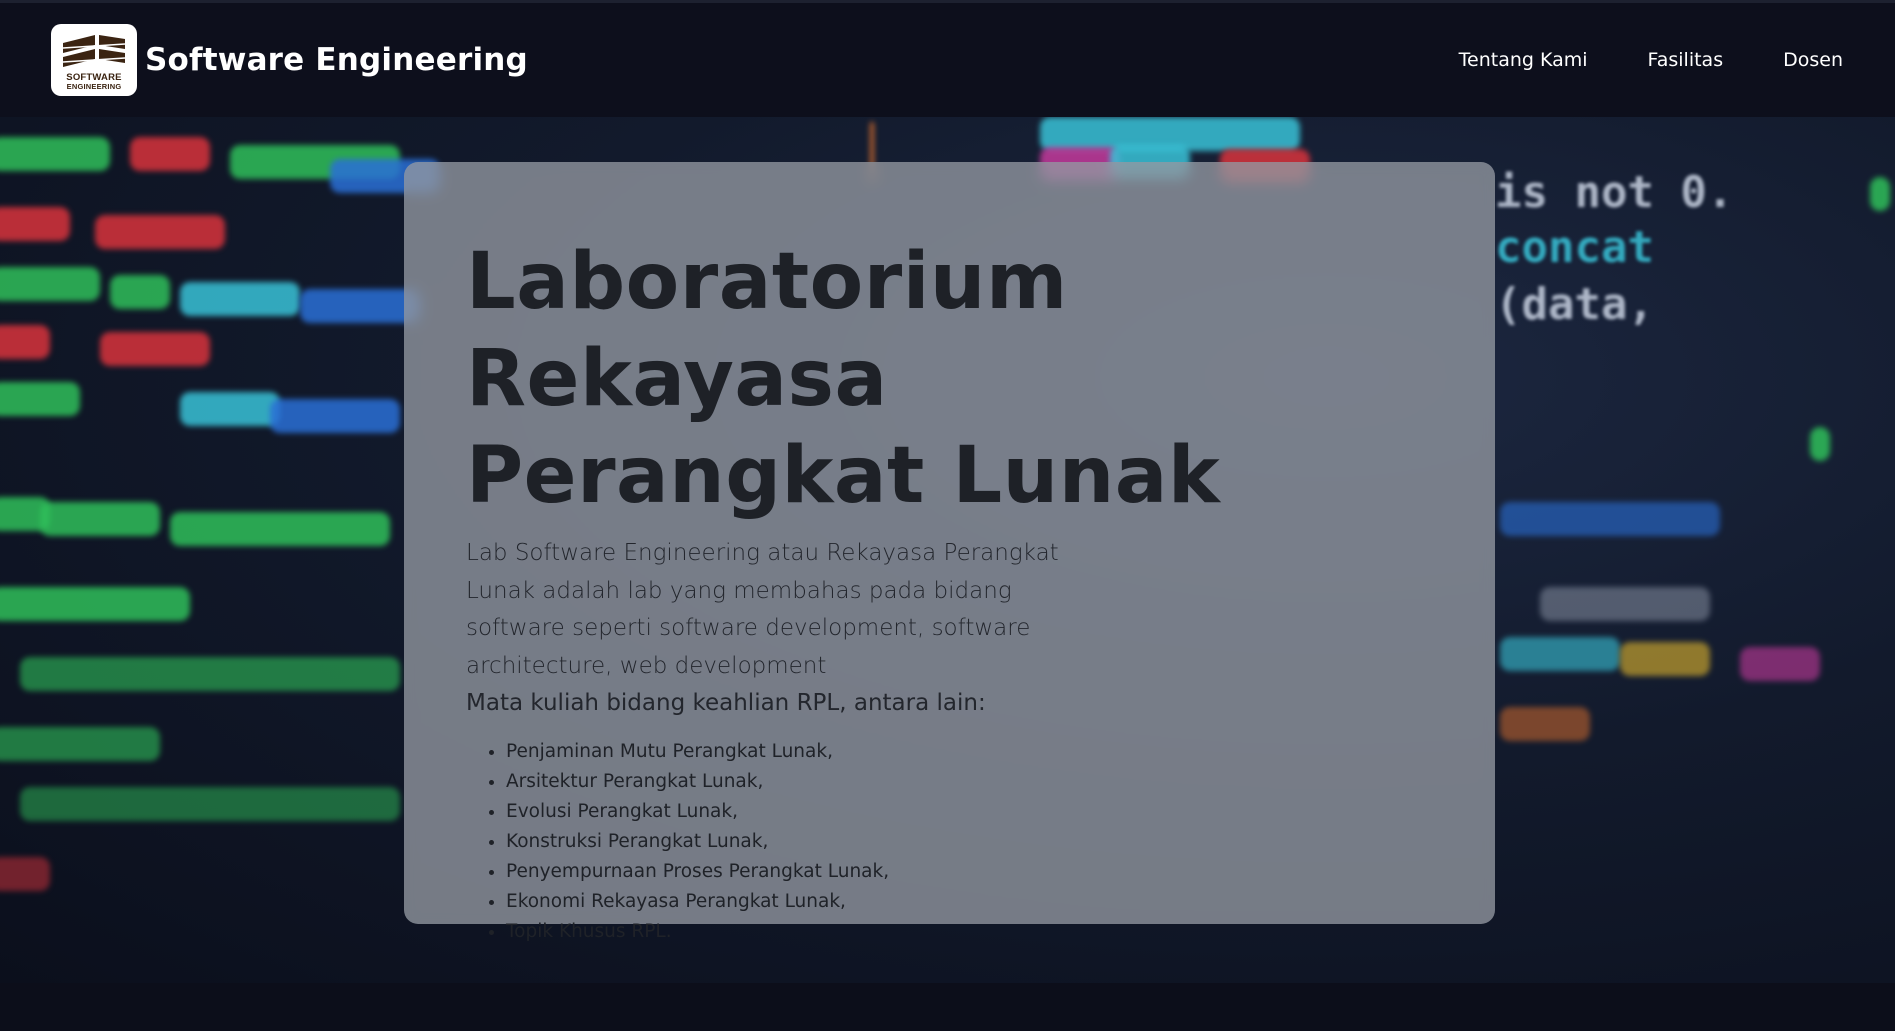  I want to click on course-item: Evolusi Perangkat Lunak,, so click(1000, 812).